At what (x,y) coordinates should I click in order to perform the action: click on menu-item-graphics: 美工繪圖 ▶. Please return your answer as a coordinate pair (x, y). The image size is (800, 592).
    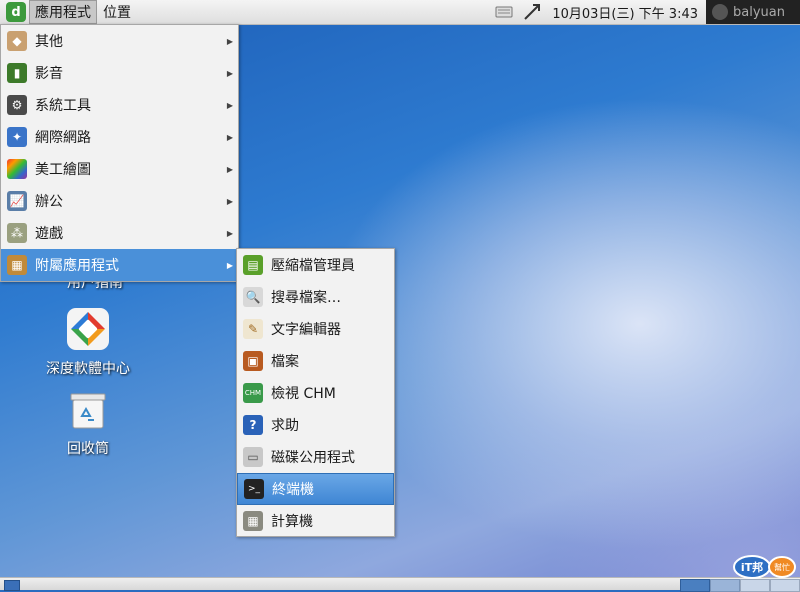
    Looking at the image, I should click on (119, 169).